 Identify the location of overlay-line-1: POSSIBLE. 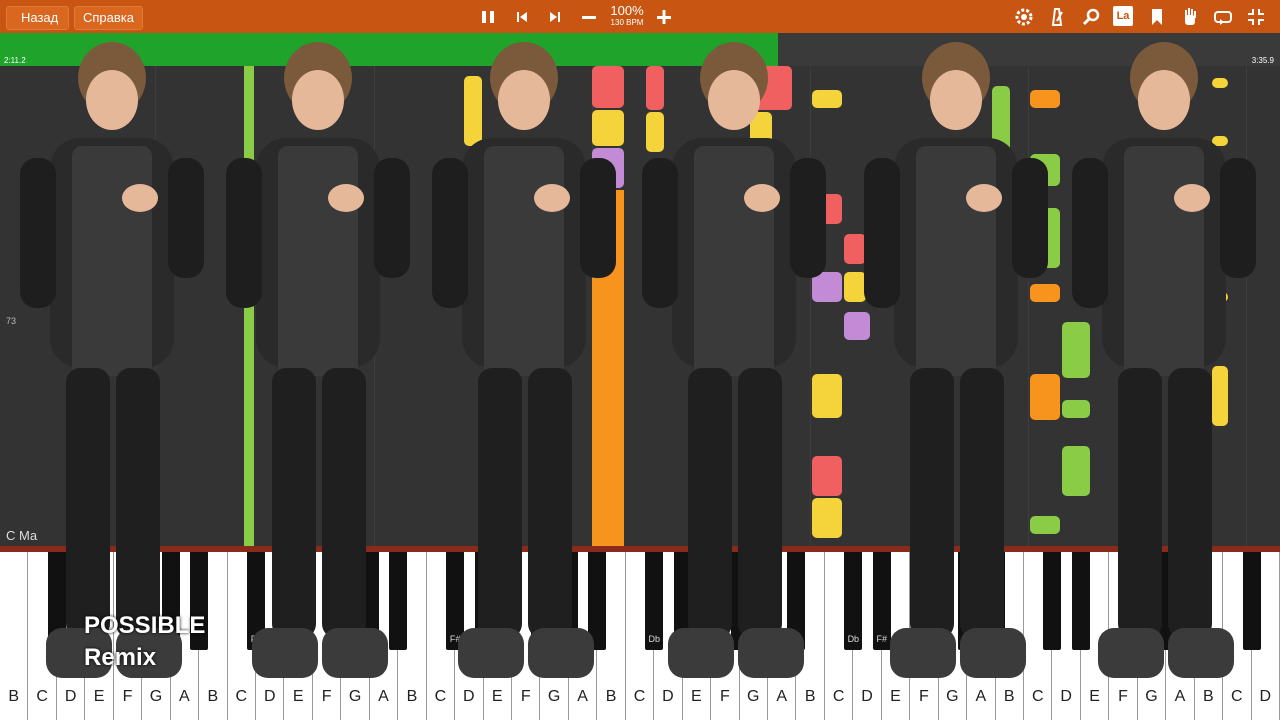
(145, 625).